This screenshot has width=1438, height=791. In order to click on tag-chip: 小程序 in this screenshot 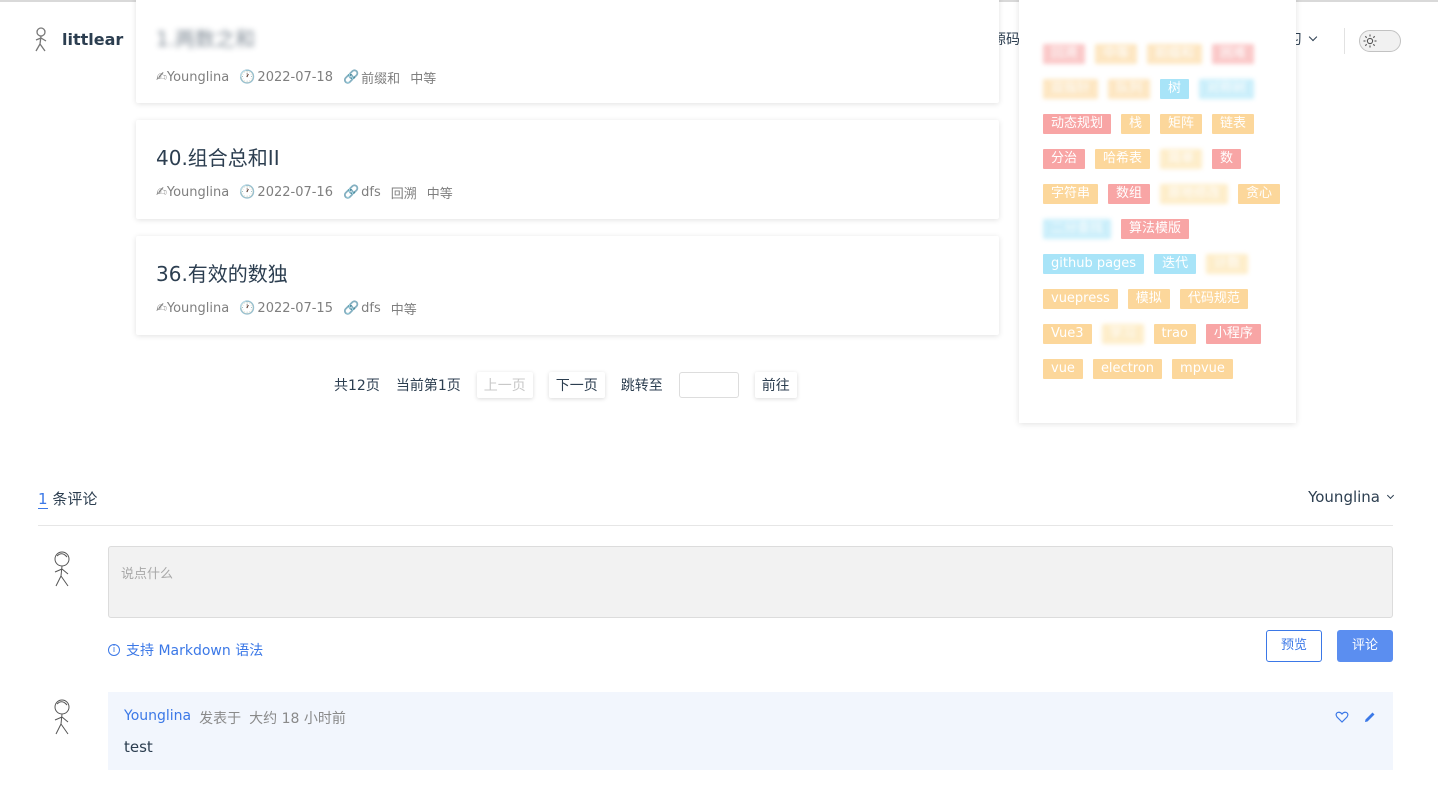, I will do `click(1233, 334)`.